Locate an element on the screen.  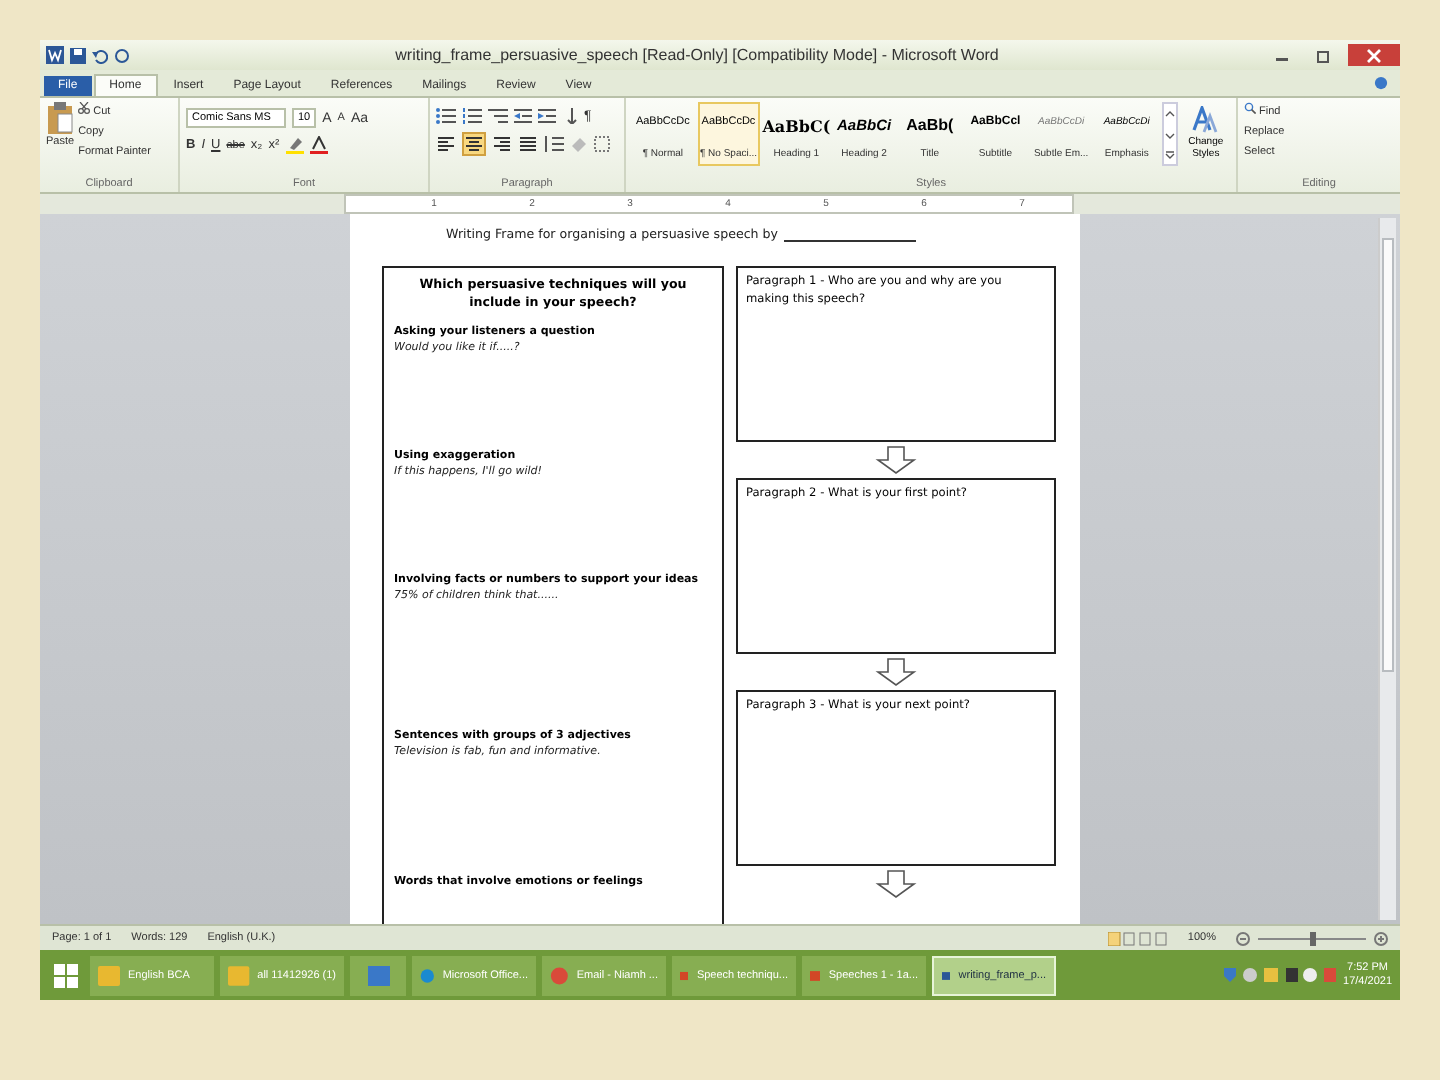
zoom-out-icon is located at coordinates (1243, 938).